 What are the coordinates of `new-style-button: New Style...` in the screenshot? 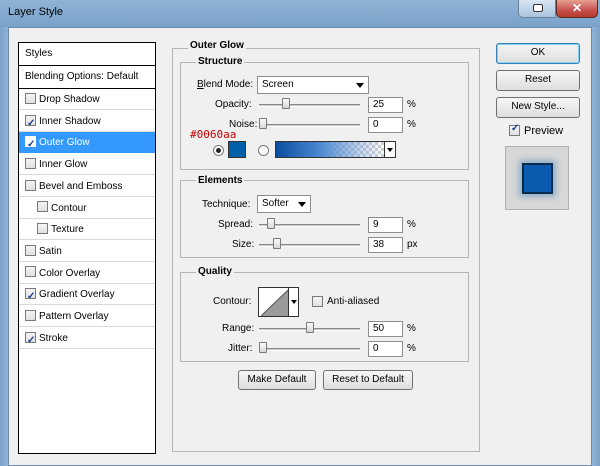 It's located at (538, 107).